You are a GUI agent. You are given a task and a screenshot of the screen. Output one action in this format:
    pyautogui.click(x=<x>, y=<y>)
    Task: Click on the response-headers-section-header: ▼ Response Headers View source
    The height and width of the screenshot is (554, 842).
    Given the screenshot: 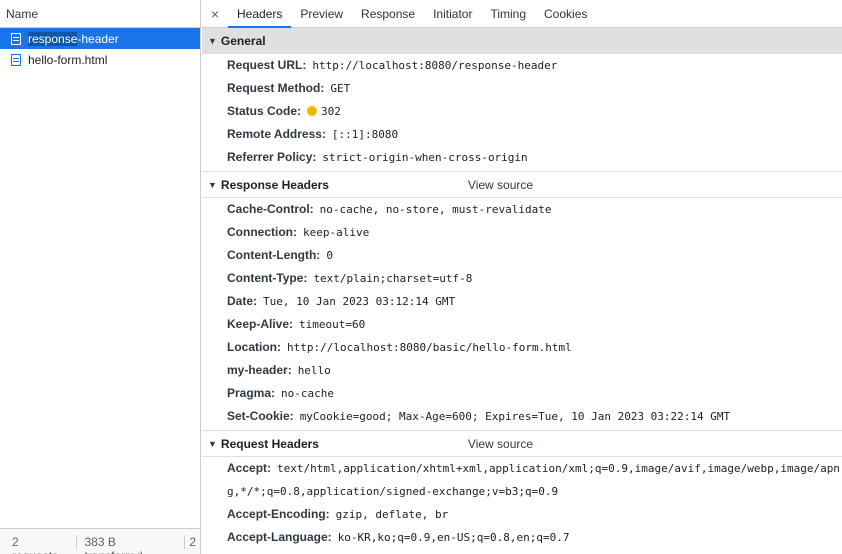 What is the action you would take?
    pyautogui.click(x=522, y=185)
    